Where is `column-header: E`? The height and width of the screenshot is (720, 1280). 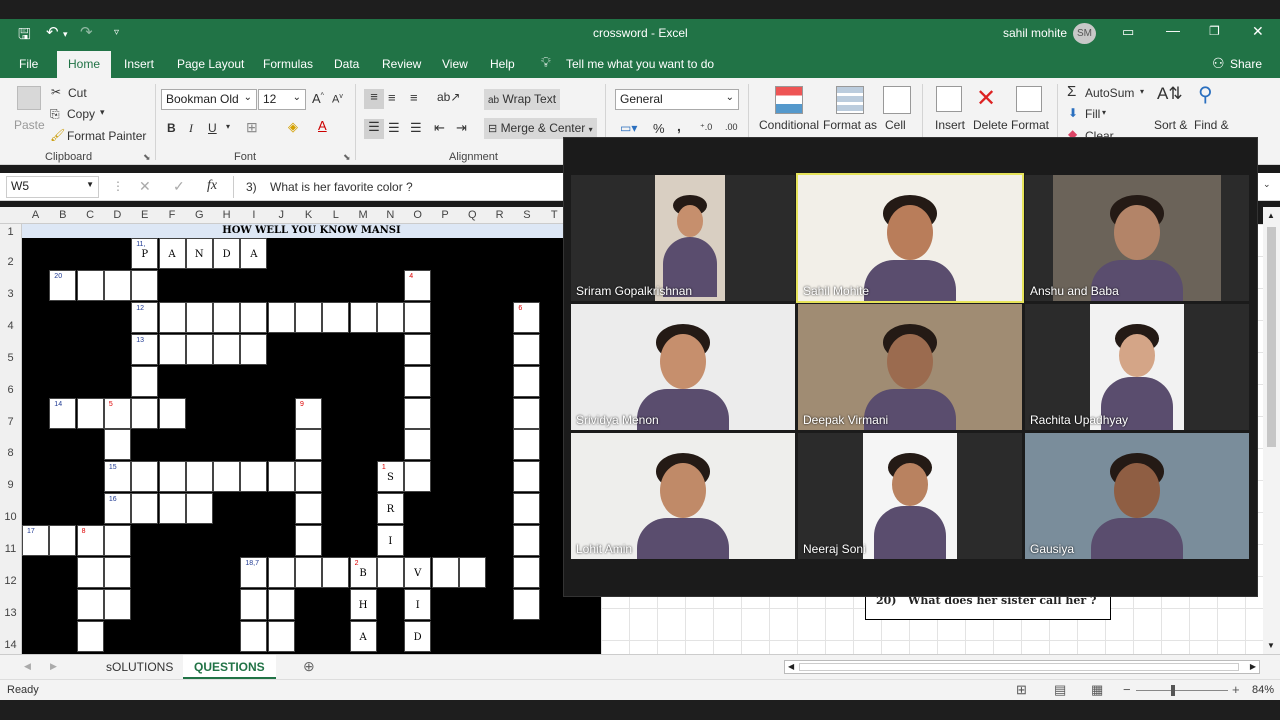 column-header: E is located at coordinates (144, 215).